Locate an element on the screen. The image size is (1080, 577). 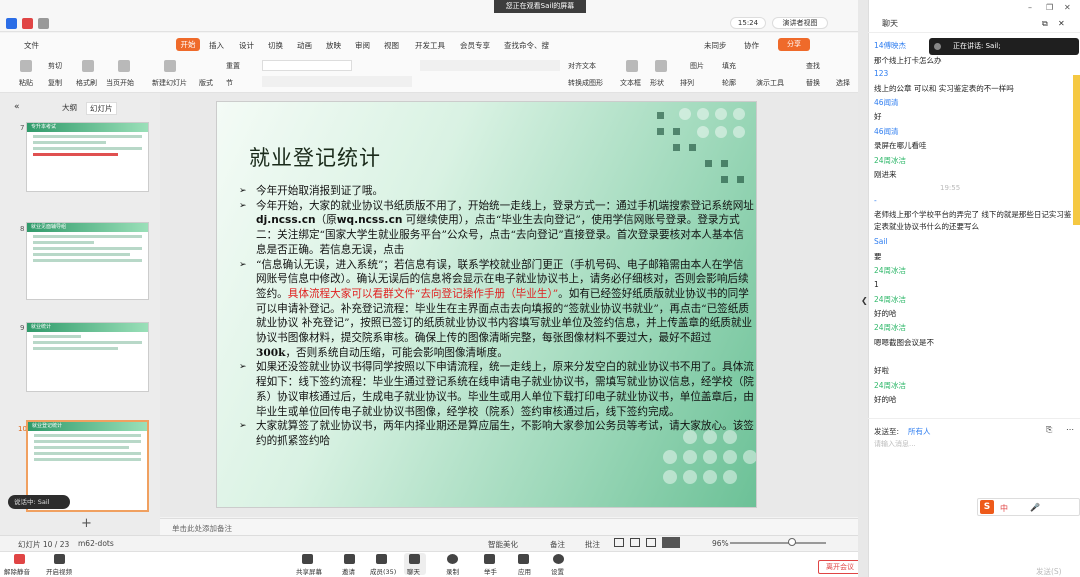
align-text-button: 对齐文本 is located at coordinates (582, 66).